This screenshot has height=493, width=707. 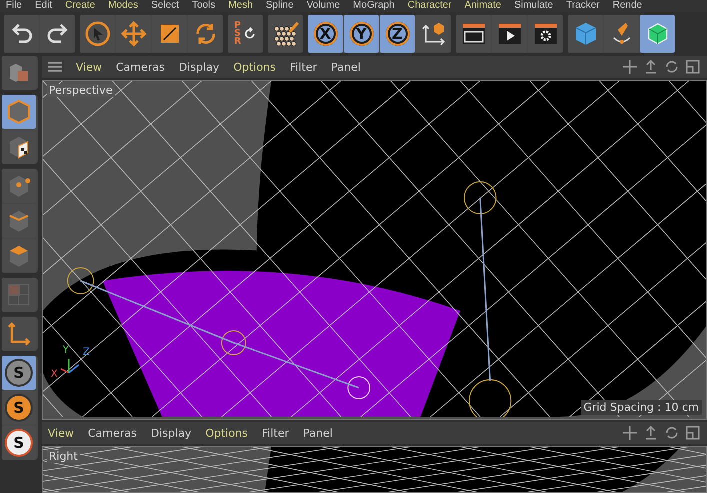 What do you see at coordinates (249, 34) in the screenshot?
I see `reset-icon` at bounding box center [249, 34].